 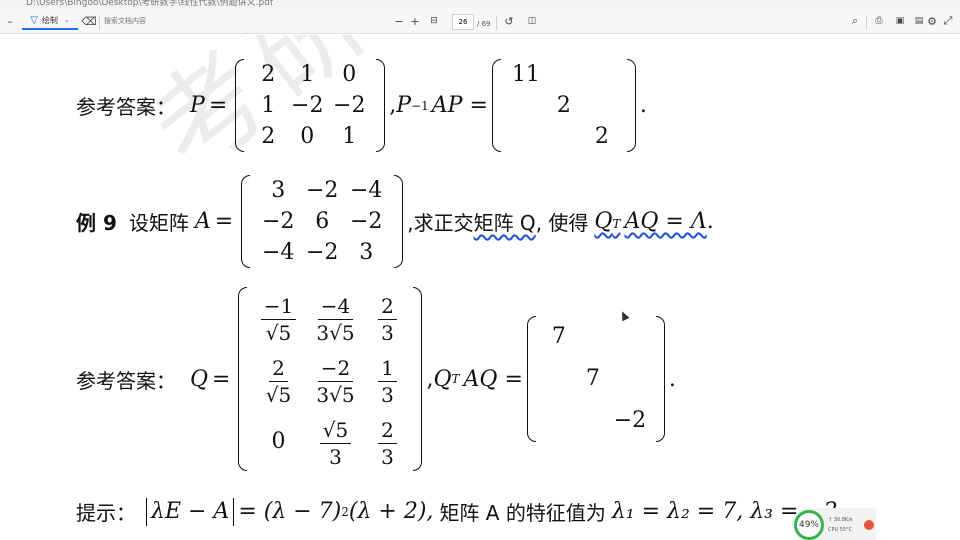 I want to click on matrix-P: 2 1 0 1 −2 −2 2 0 1, so click(x=310, y=105).